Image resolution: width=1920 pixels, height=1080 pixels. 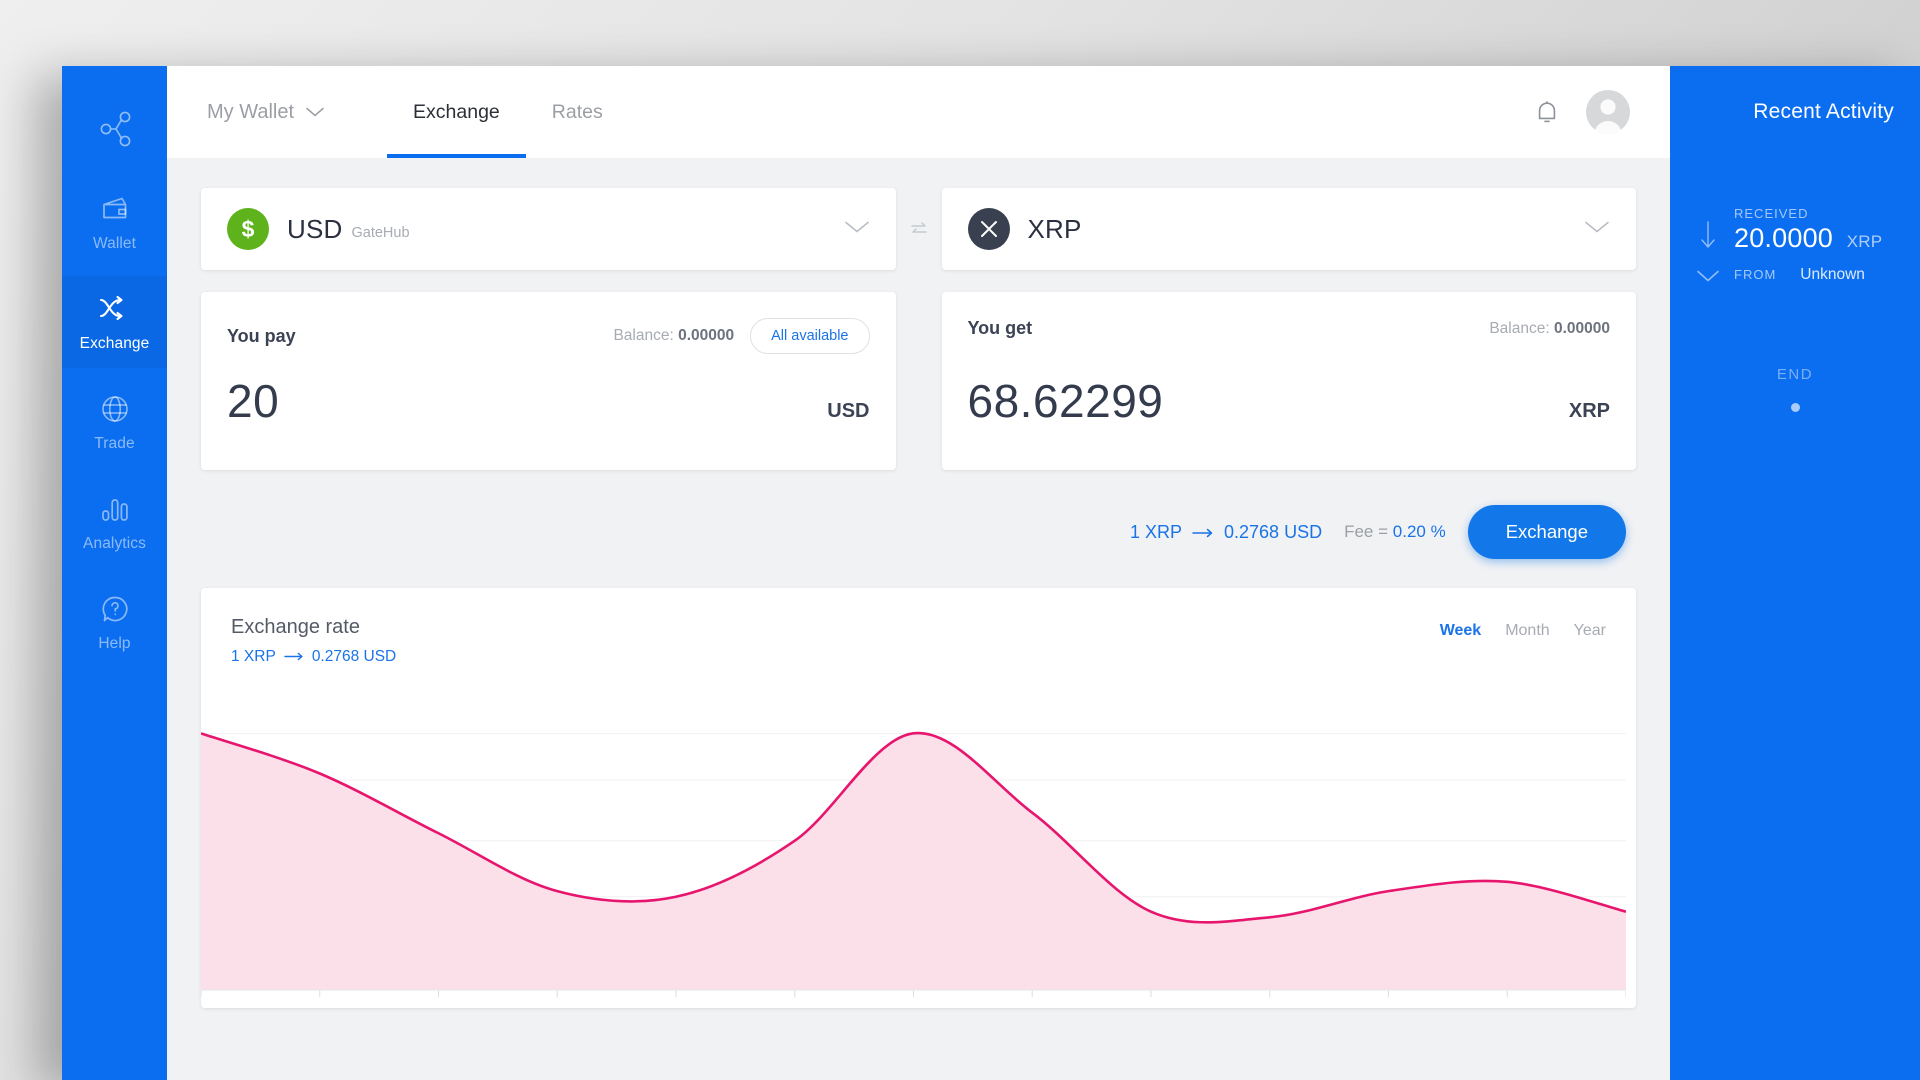 I want to click on currency-code-to: XRP, so click(x=1054, y=228).